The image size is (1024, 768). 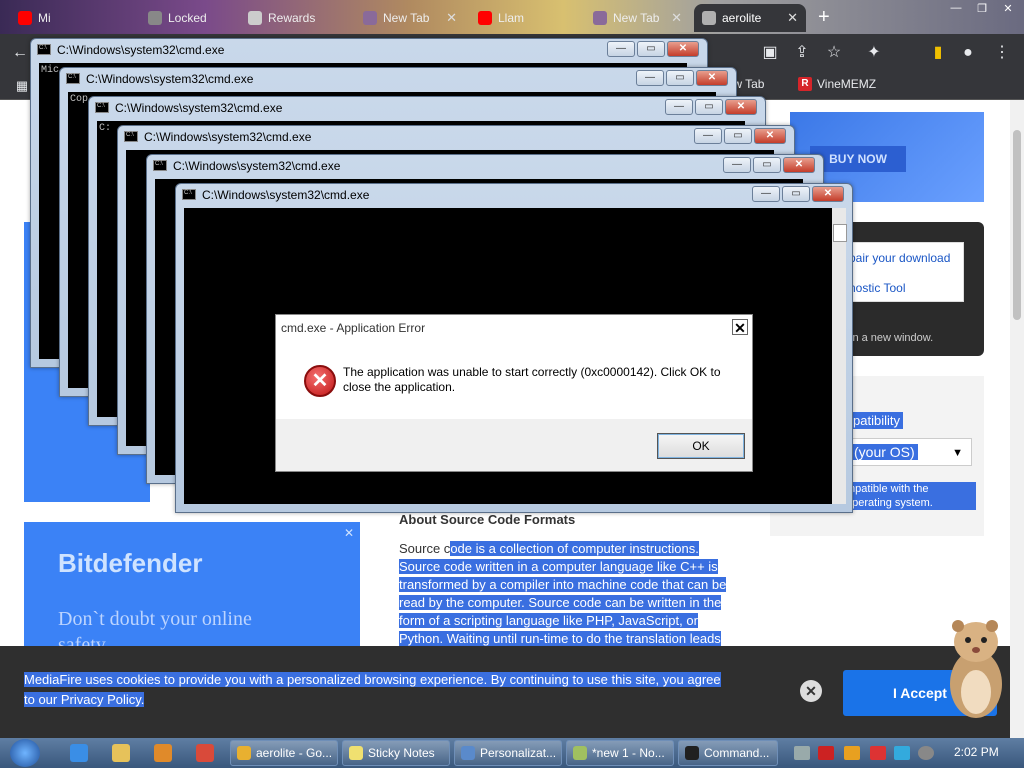 I want to click on page-scrollbar, so click(x=1017, y=419).